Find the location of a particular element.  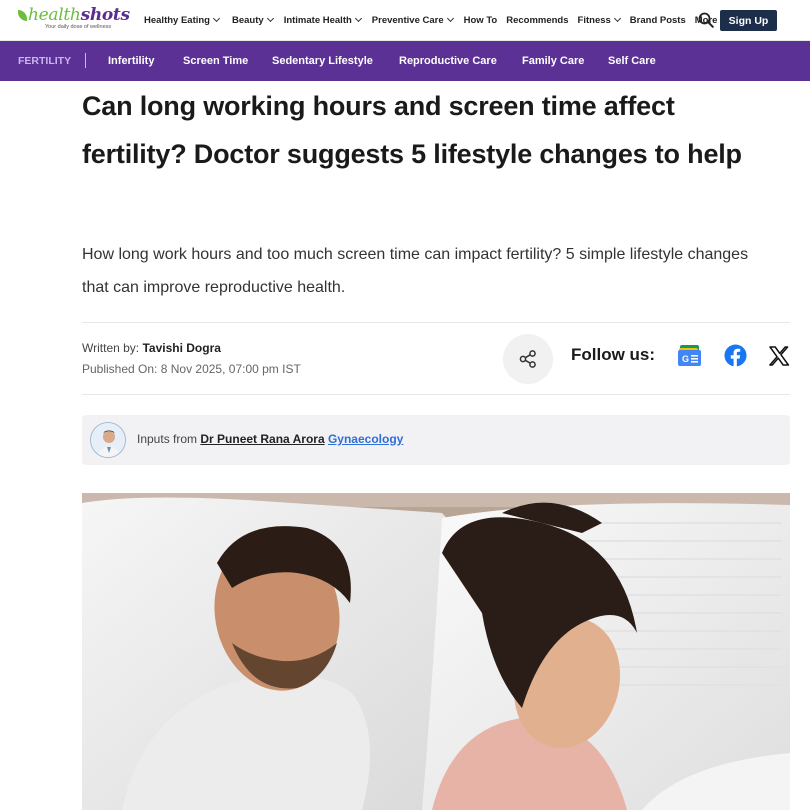

subnav-item-family-care: Family Care is located at coordinates (553, 61).